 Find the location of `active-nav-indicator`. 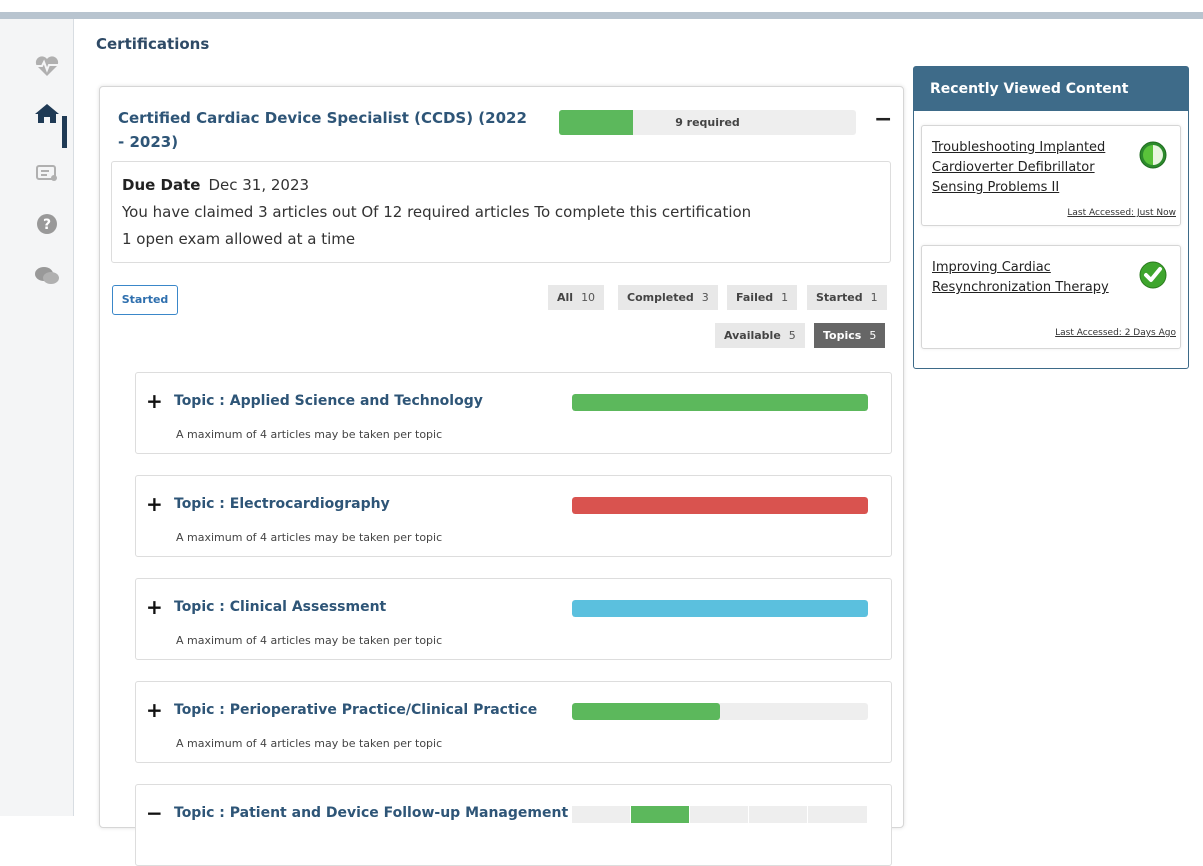

active-nav-indicator is located at coordinates (64, 132).